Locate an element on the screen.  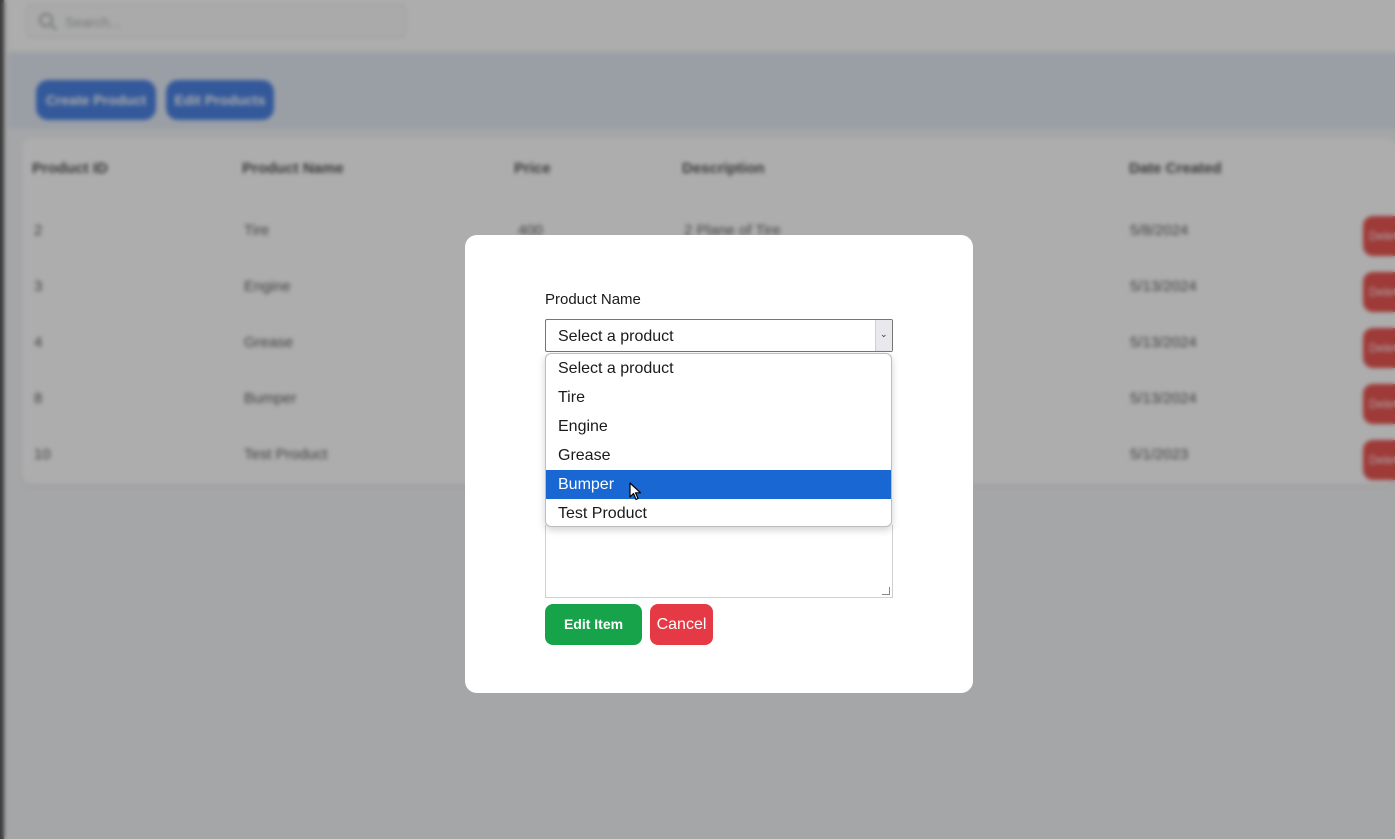
mouse-pointer-icon is located at coordinates (635, 491).